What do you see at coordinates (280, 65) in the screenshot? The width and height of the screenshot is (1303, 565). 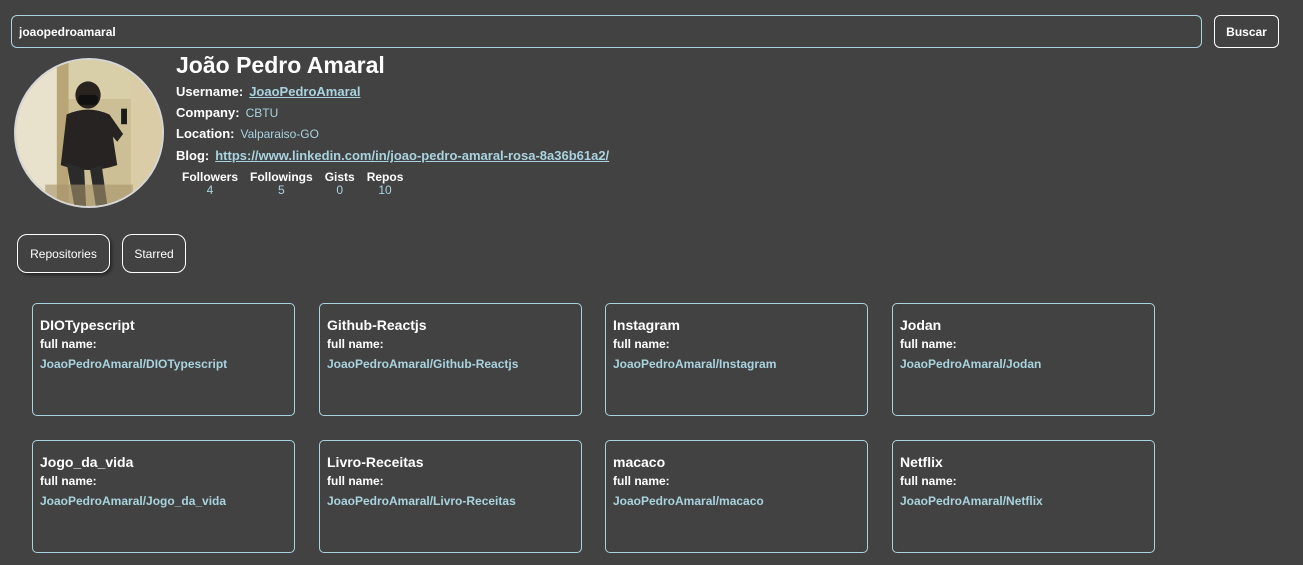 I see `profile-name: João Pedro Amaral` at bounding box center [280, 65].